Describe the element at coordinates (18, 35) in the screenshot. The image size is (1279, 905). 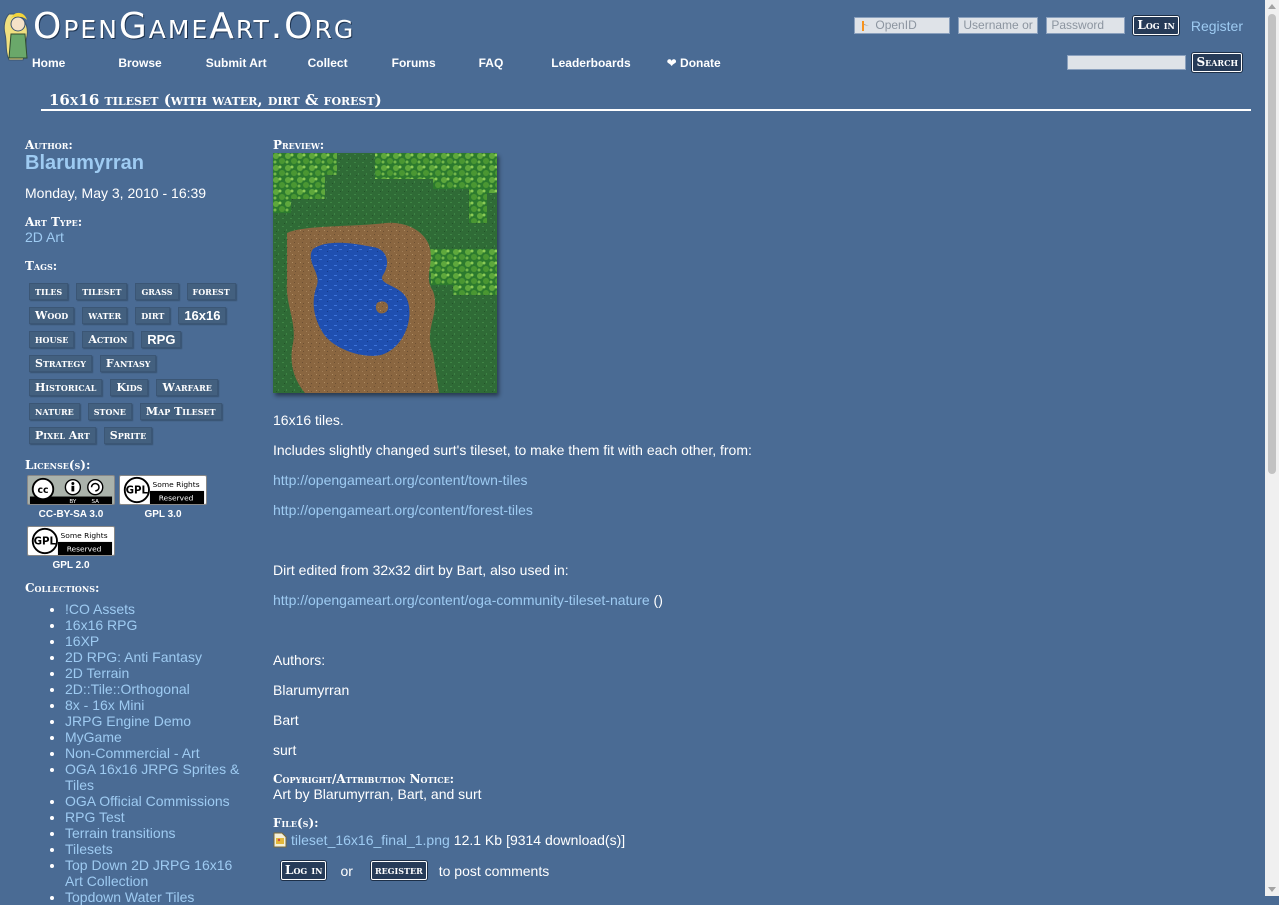
I see `mascot-logo-icon` at that location.